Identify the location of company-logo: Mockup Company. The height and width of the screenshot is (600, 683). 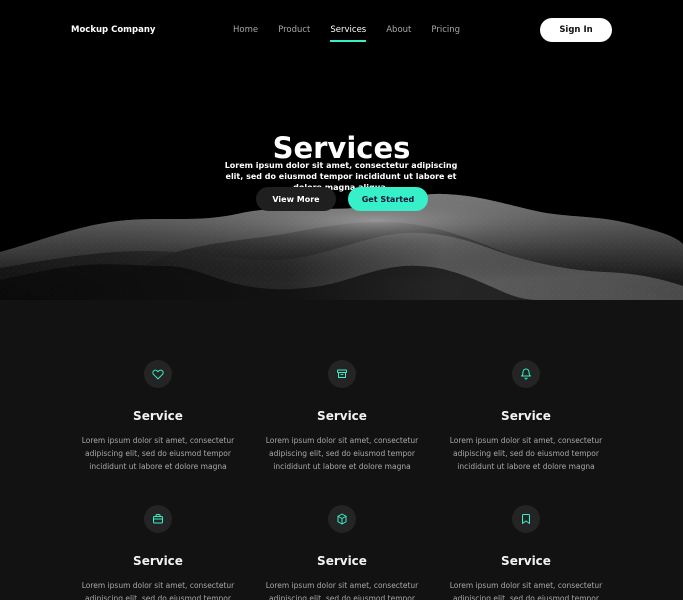
(113, 30).